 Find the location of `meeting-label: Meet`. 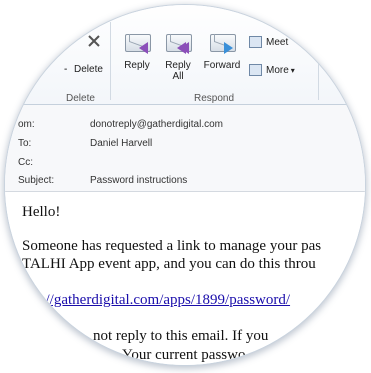

meeting-label: Meet is located at coordinates (277, 42).